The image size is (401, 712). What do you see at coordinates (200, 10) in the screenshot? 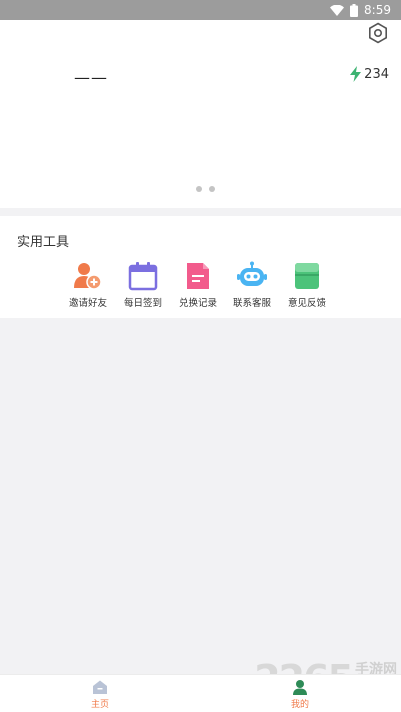
I see `status-bar: 8:59` at bounding box center [200, 10].